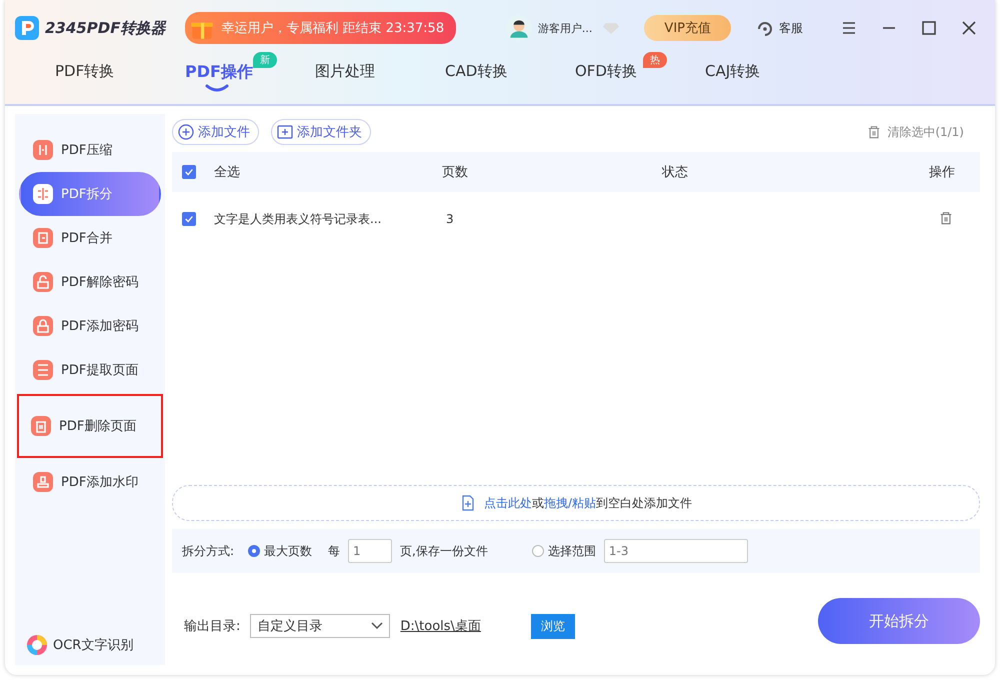  I want to click on ocr-icon, so click(37, 645).